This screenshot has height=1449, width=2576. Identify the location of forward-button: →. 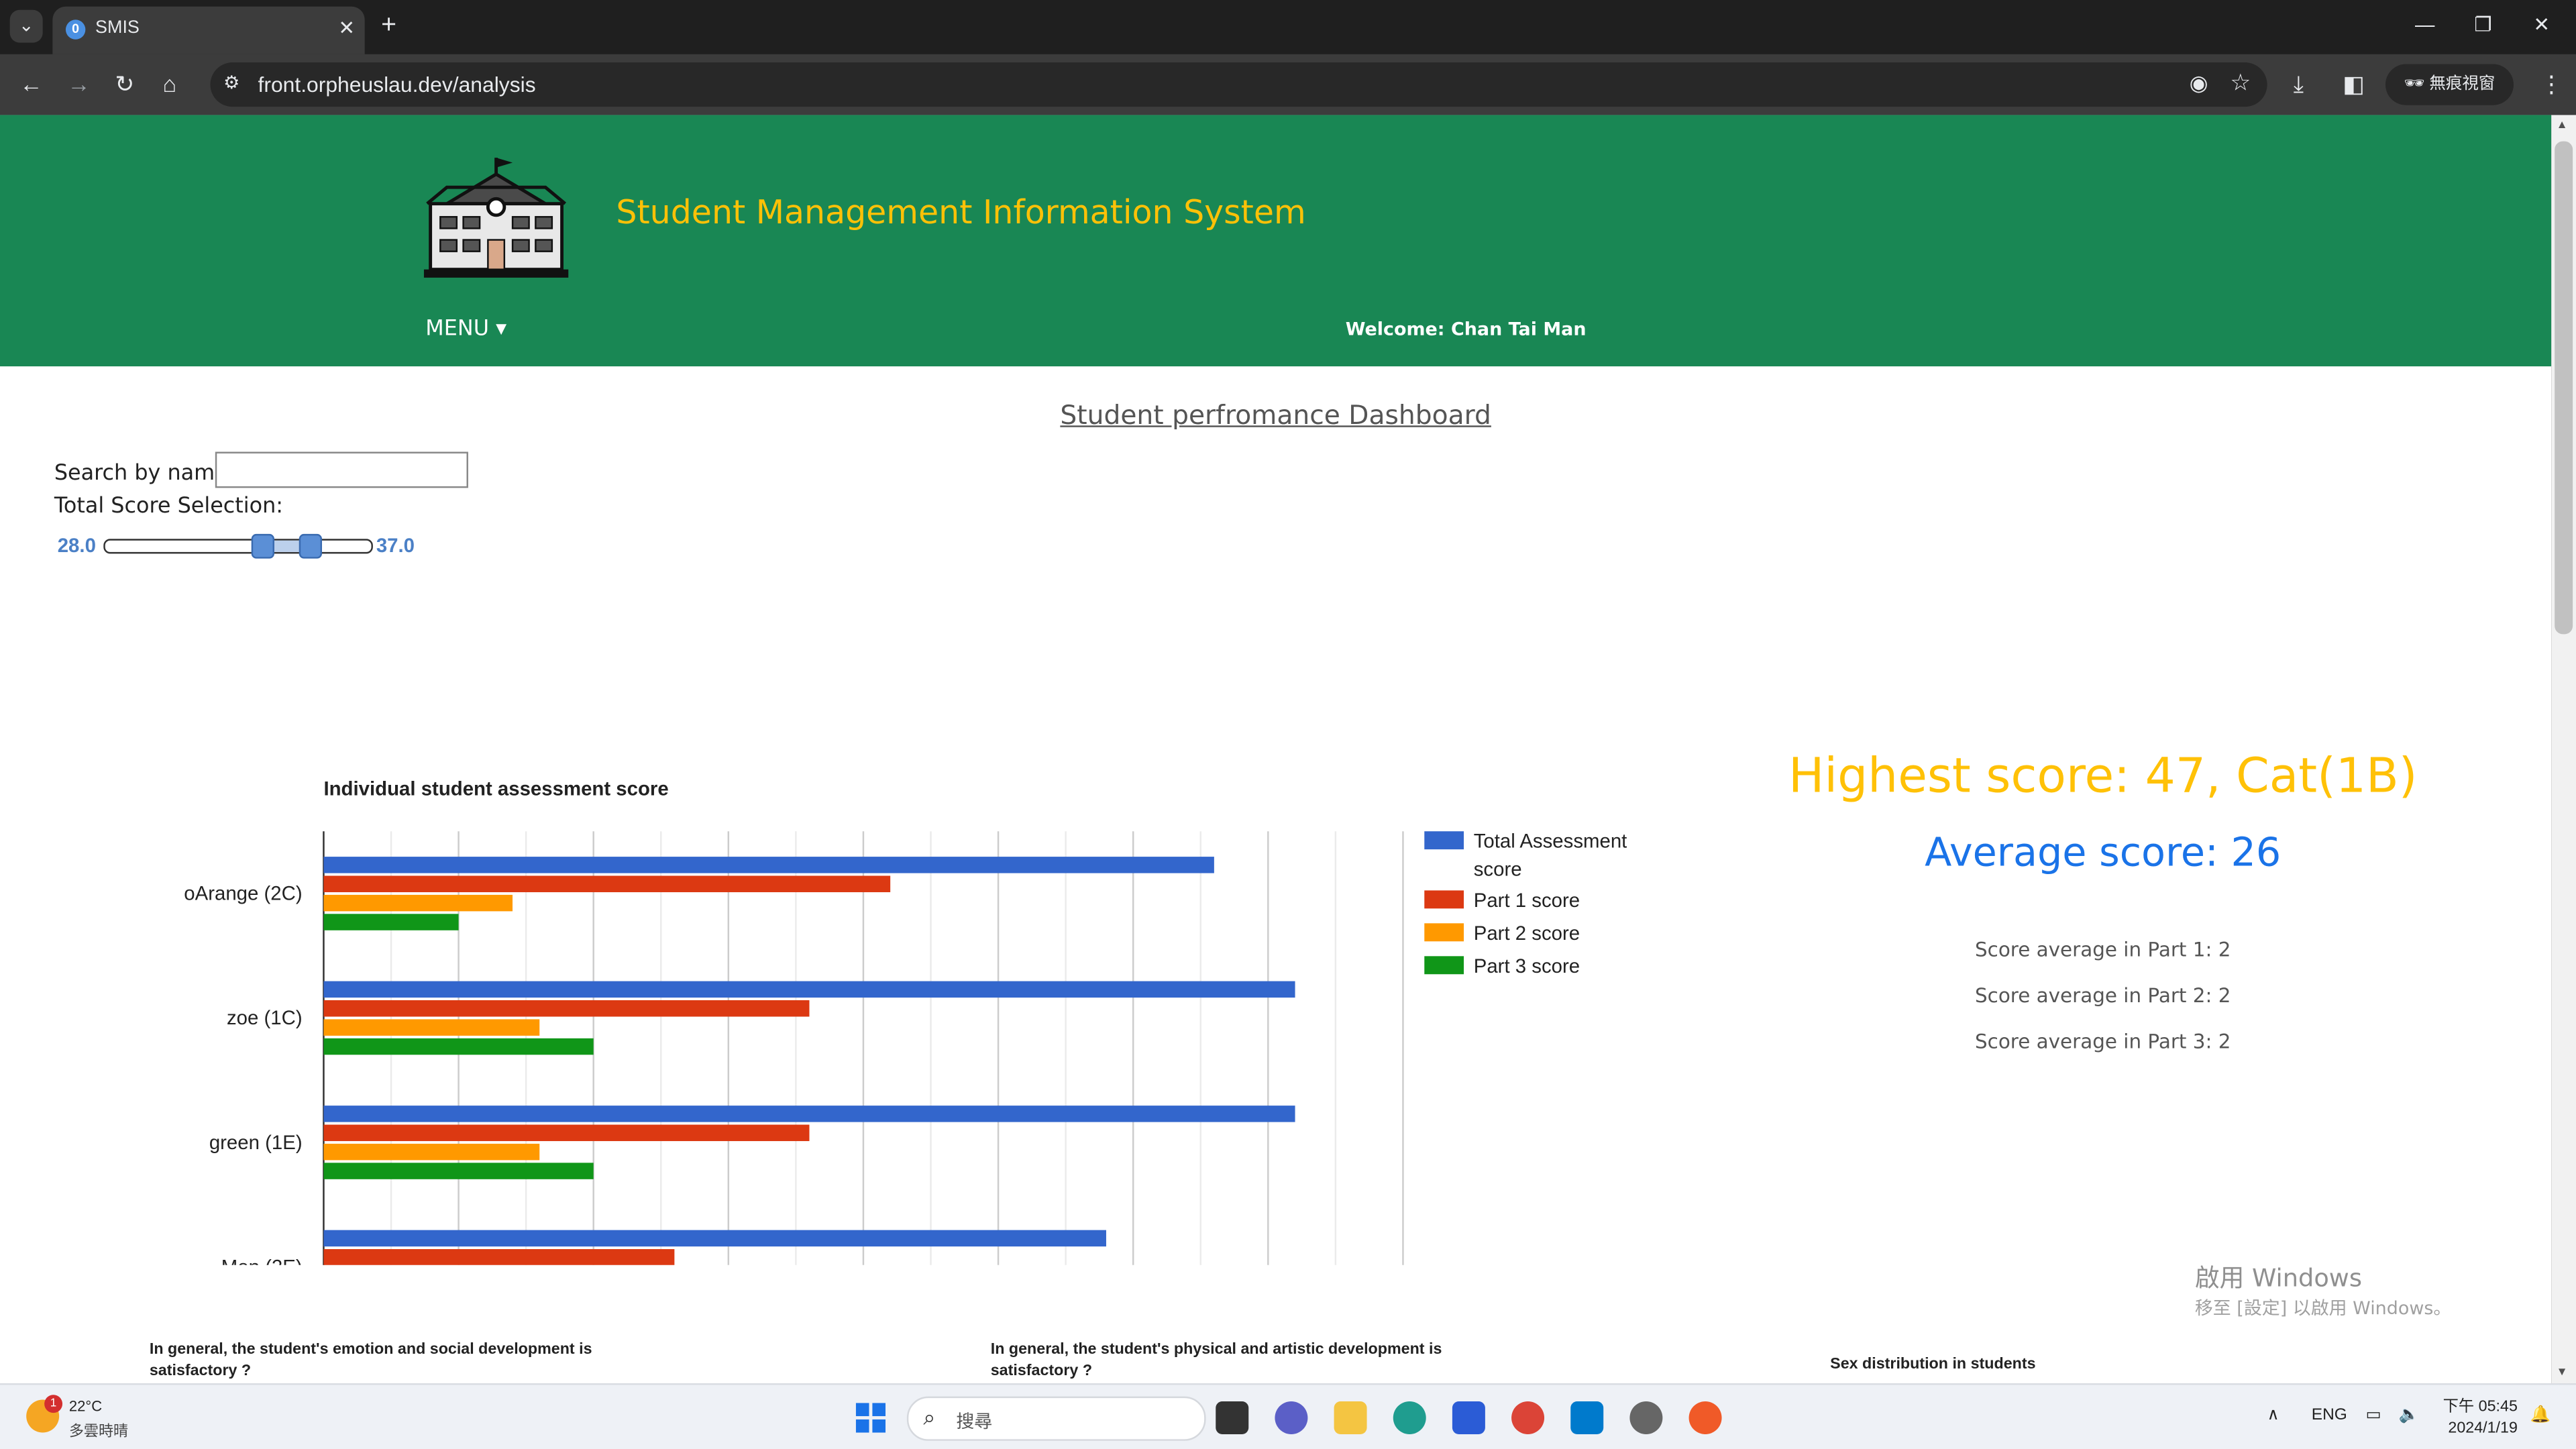
(78, 83).